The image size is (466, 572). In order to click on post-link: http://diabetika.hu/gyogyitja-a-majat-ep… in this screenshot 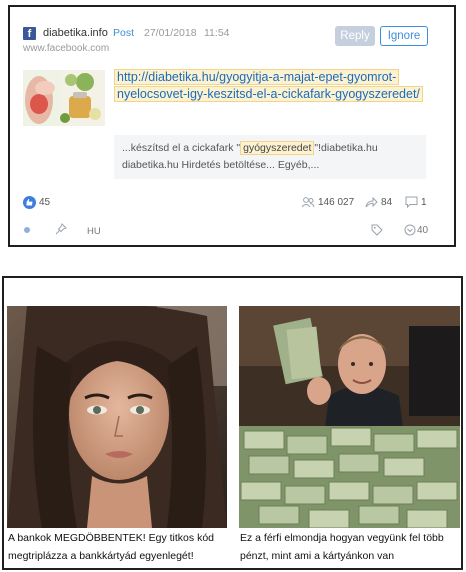, I will do `click(268, 85)`.